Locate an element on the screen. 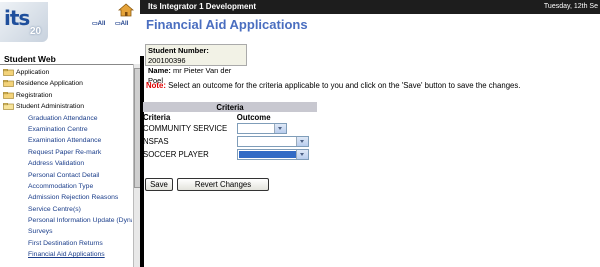 This screenshot has height=267, width=600. save-button: Save is located at coordinates (159, 184).